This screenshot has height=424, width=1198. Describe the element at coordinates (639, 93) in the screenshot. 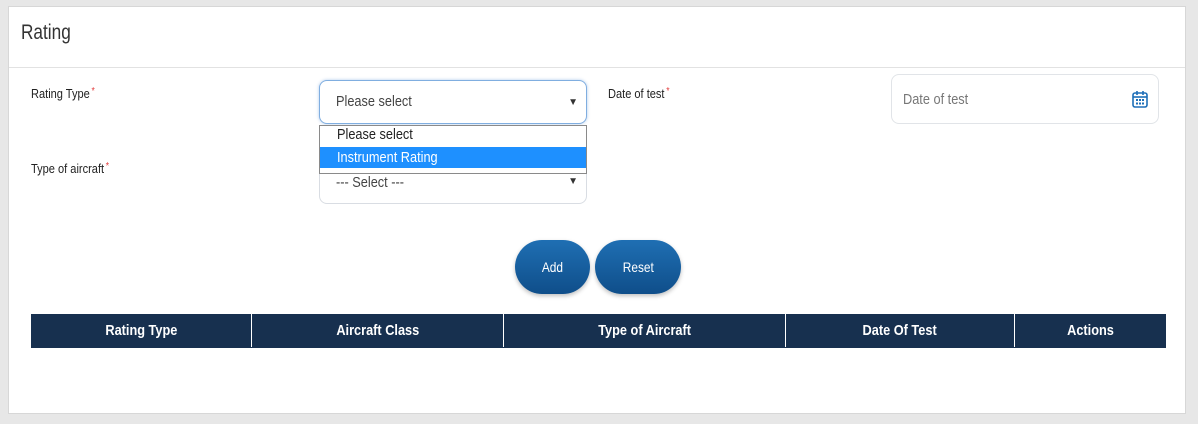

I see `date-of-test-label: Date of test *` at that location.